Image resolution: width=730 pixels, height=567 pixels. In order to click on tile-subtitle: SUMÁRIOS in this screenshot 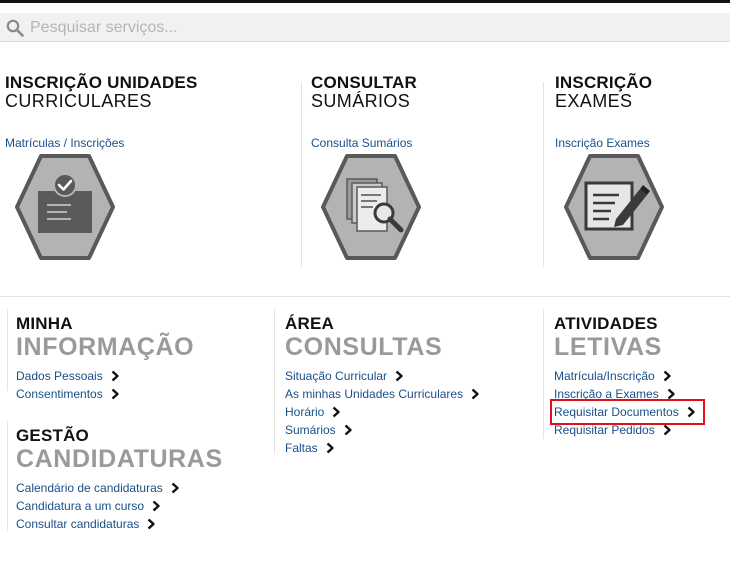, I will do `click(361, 101)`.